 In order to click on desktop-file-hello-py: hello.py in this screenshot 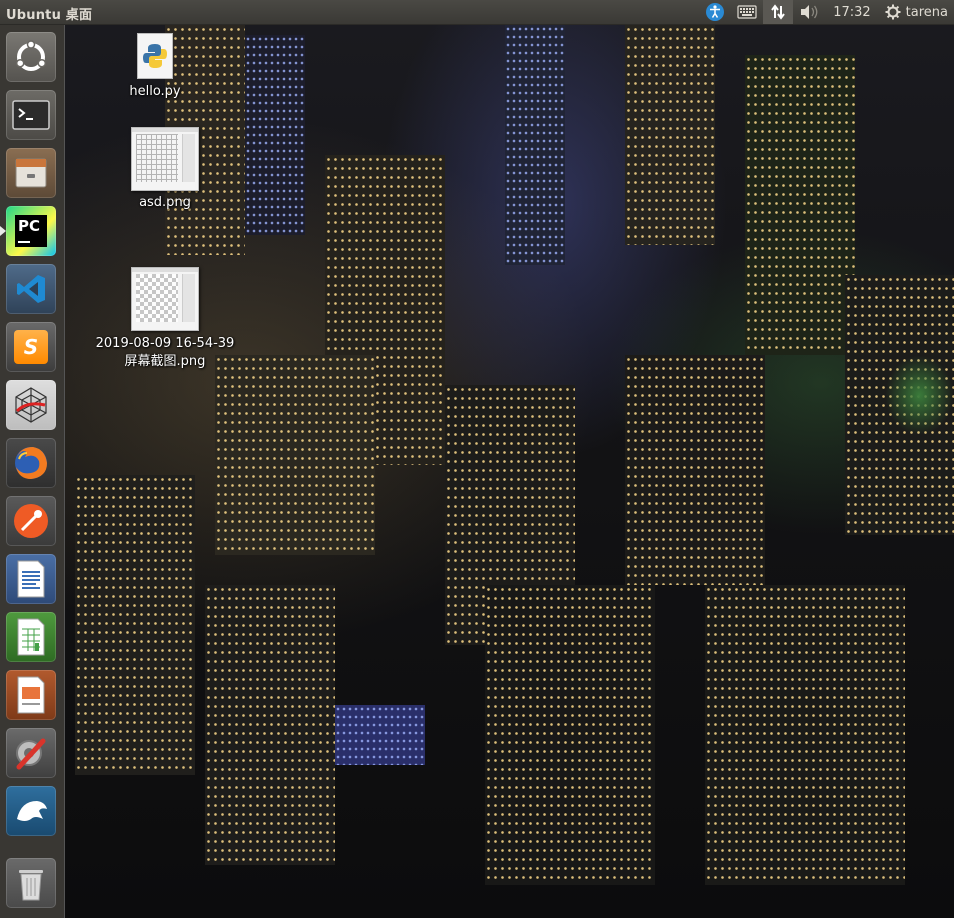, I will do `click(155, 66)`.